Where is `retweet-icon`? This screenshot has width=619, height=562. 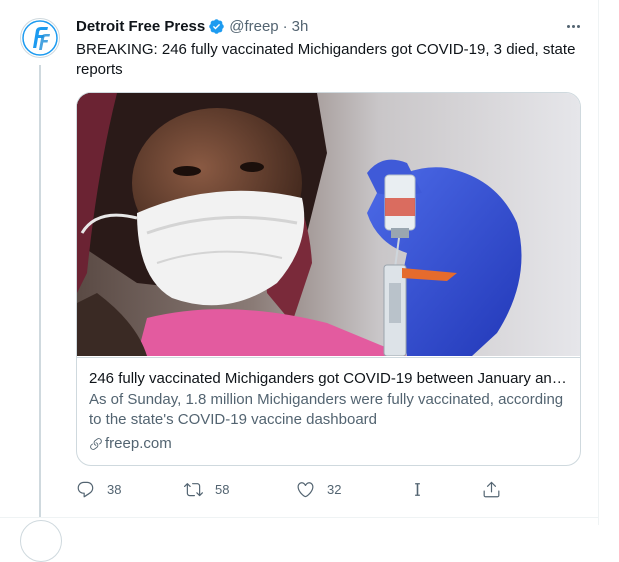 retweet-icon is located at coordinates (193, 489).